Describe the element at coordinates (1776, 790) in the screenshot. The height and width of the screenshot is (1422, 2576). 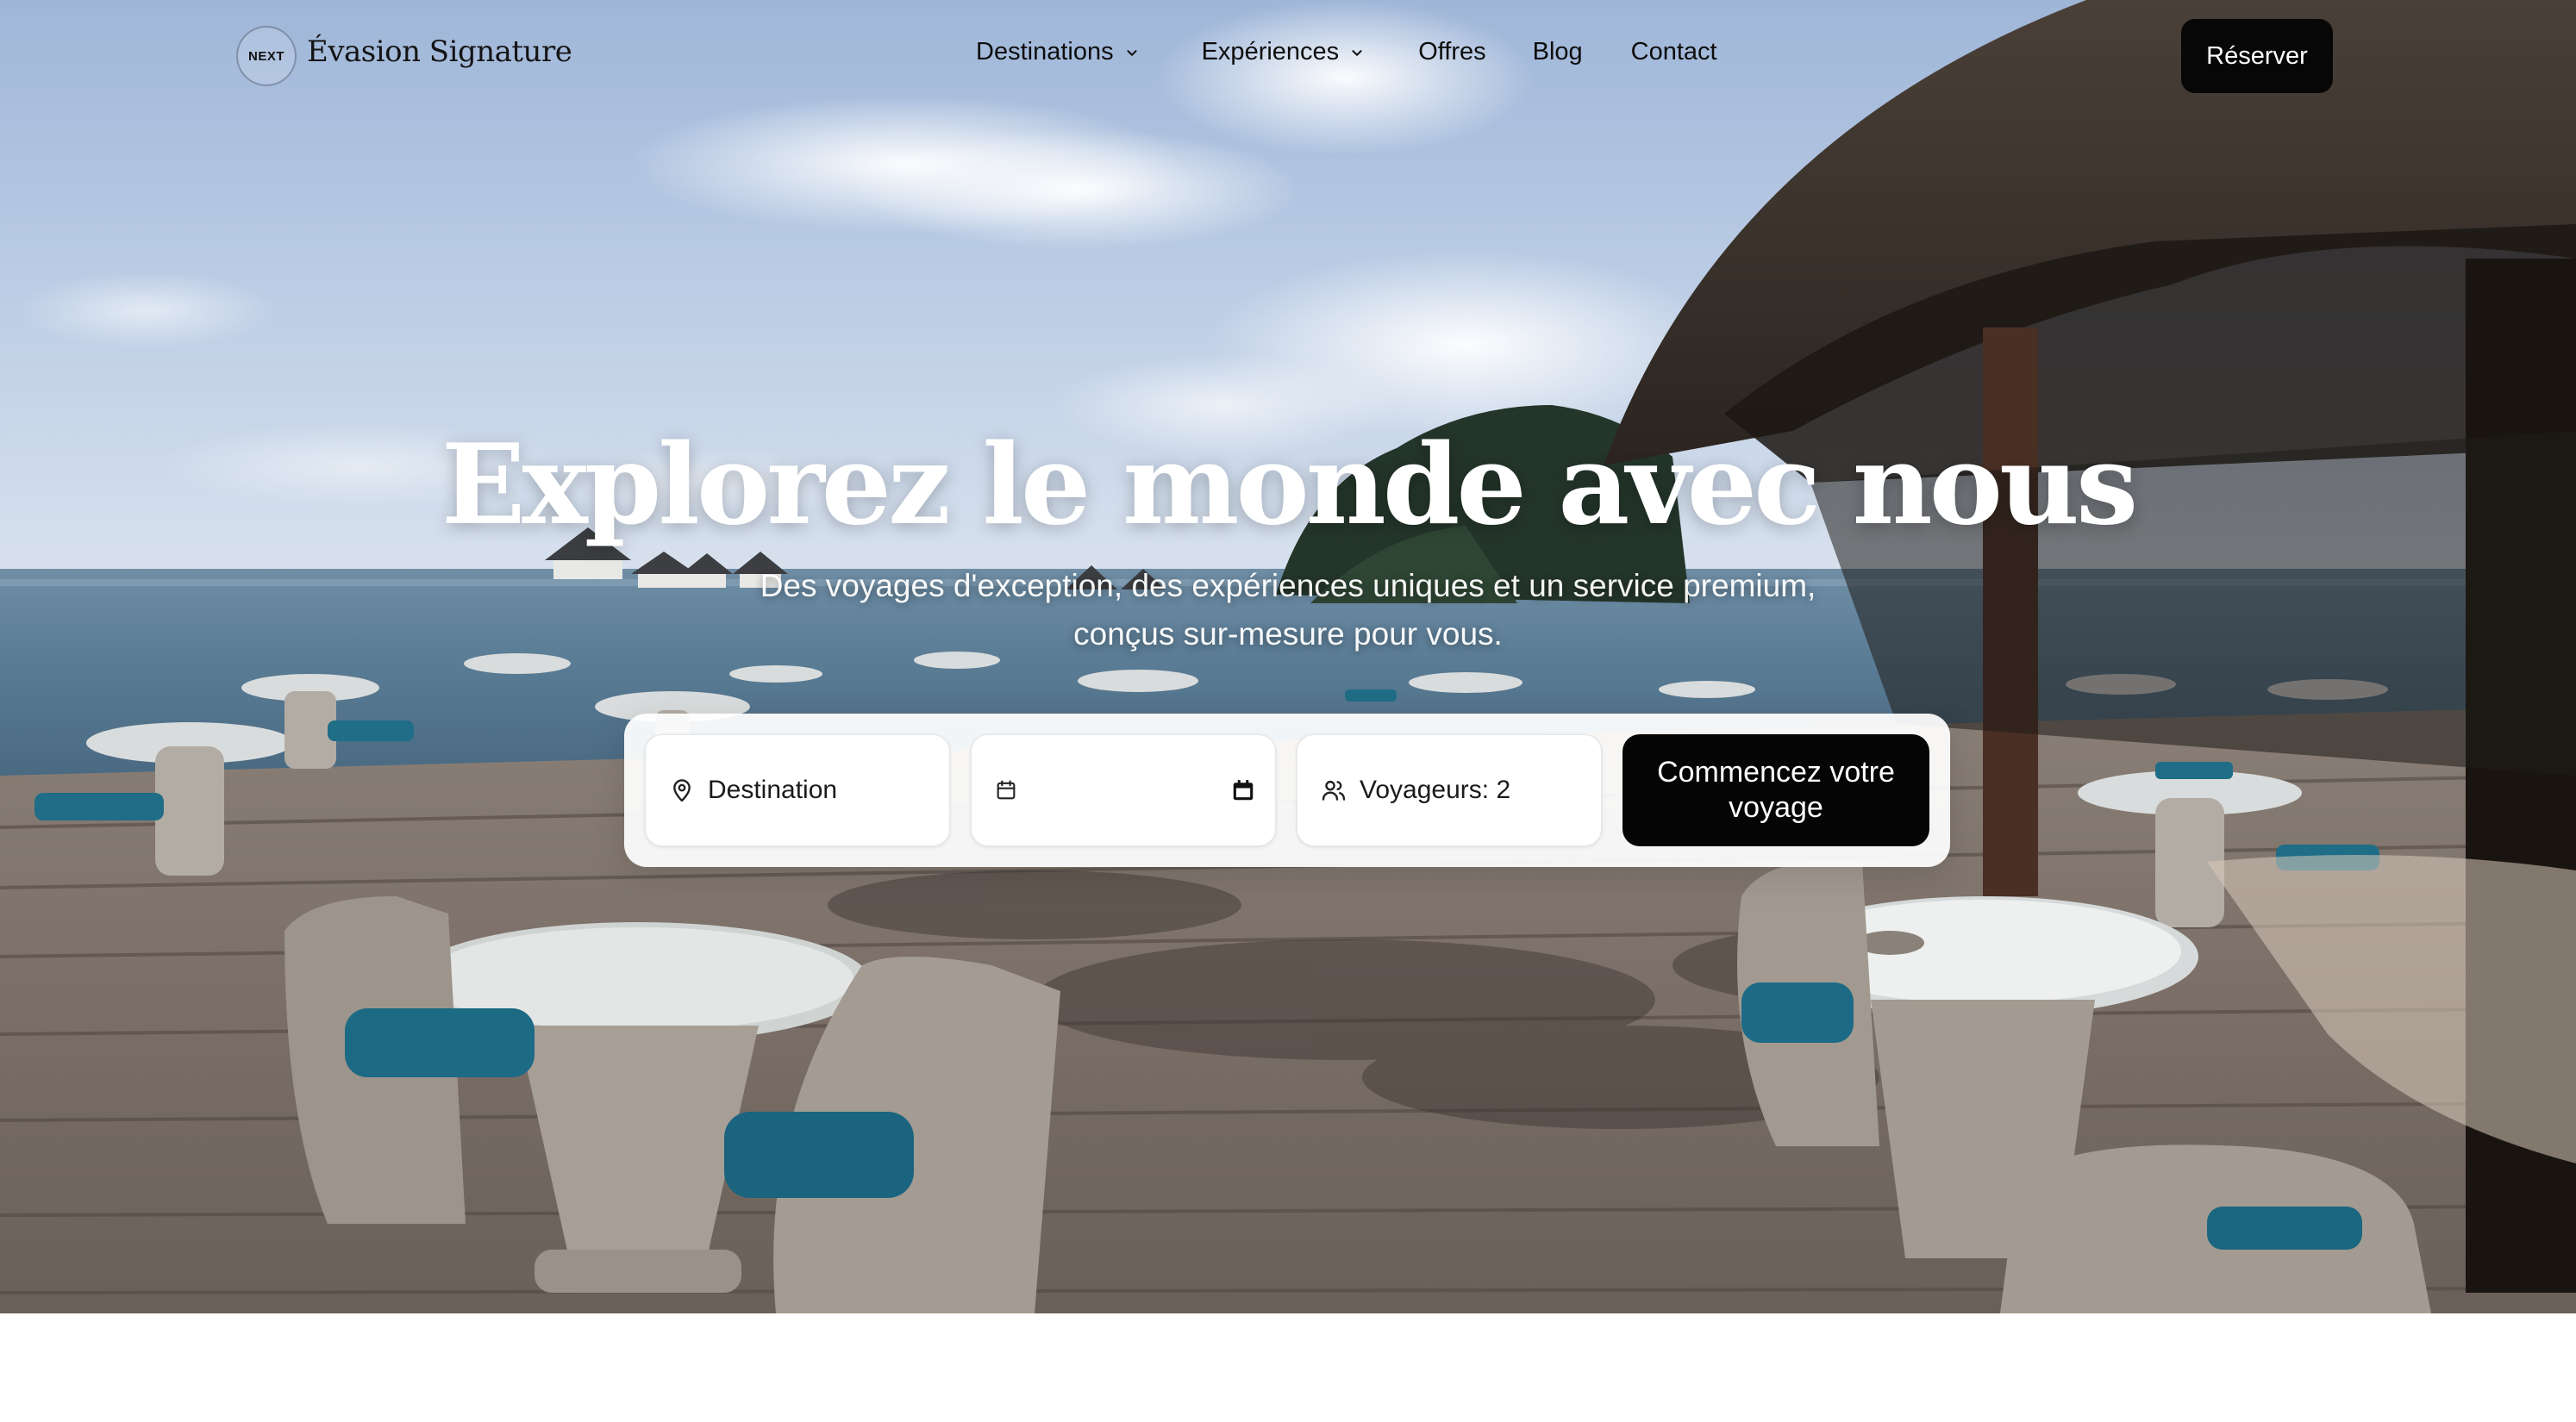
I see `start-trip-button: Commencez votre voyage` at that location.